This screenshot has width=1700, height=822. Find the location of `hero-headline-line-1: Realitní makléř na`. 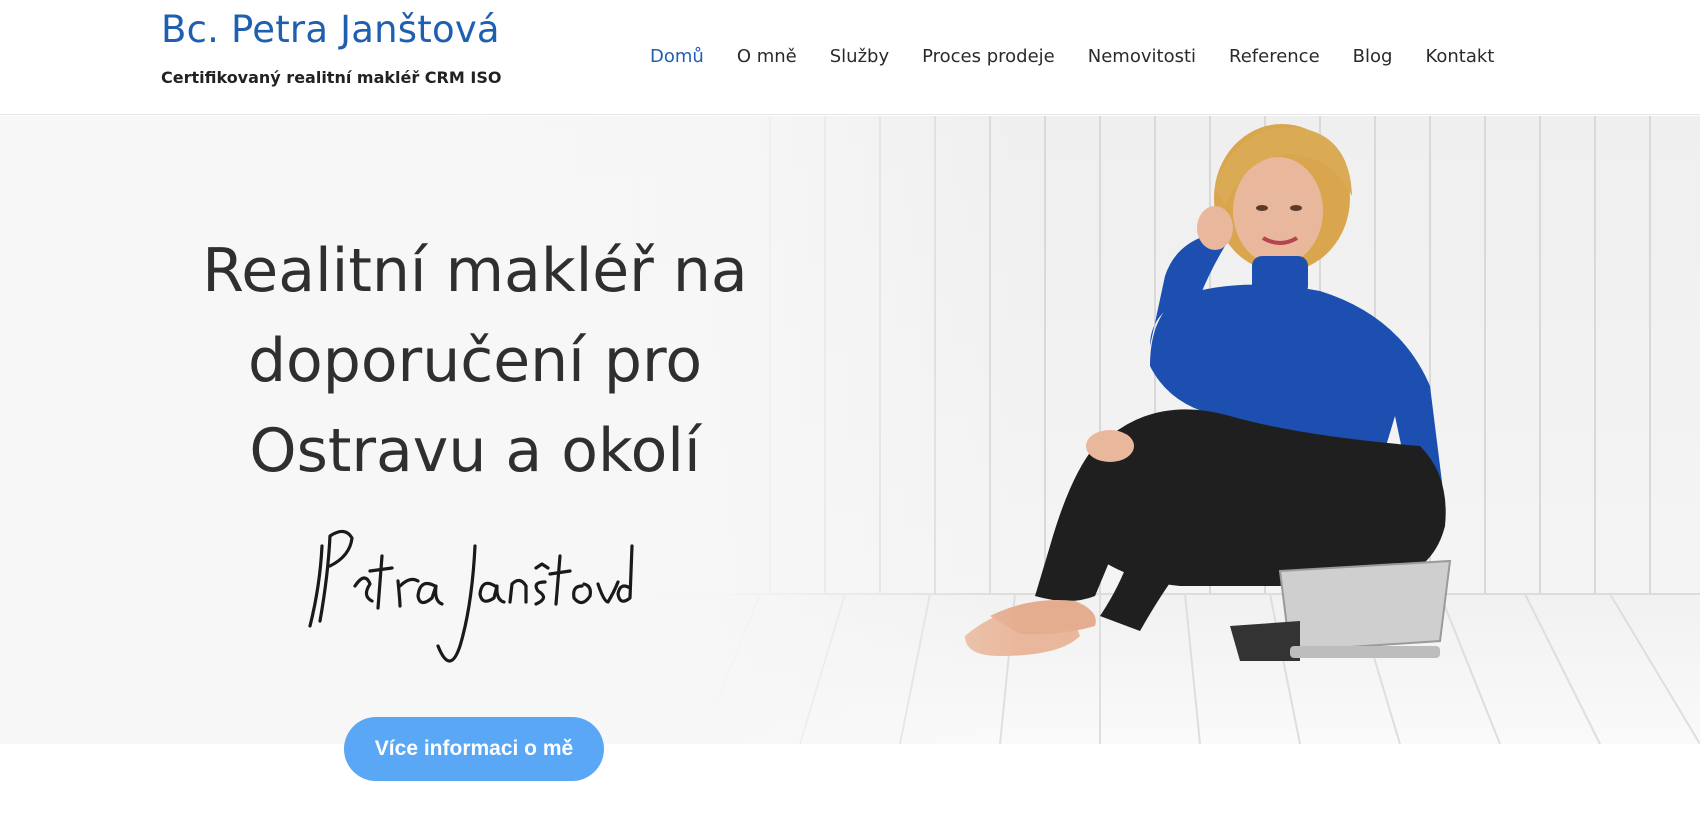

hero-headline-line-1: Realitní makléř na is located at coordinates (475, 271).